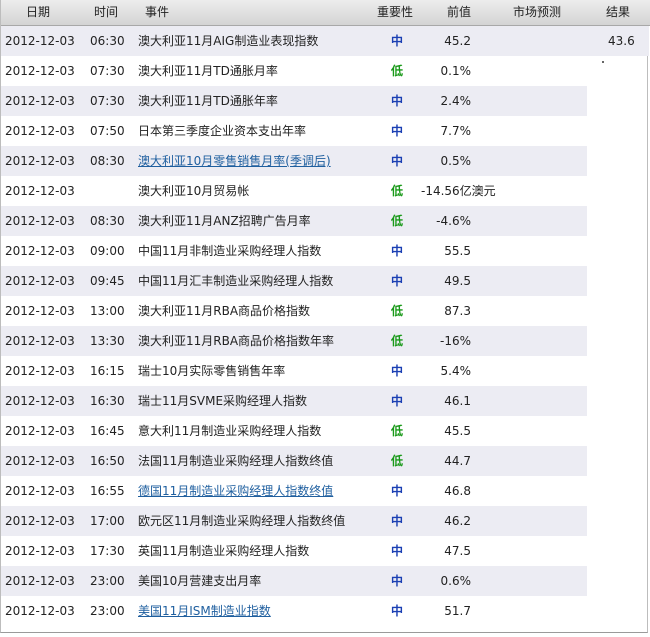 The height and width of the screenshot is (637, 650). Describe the element at coordinates (456, 71) in the screenshot. I see `row-previous: 0.1%` at that location.